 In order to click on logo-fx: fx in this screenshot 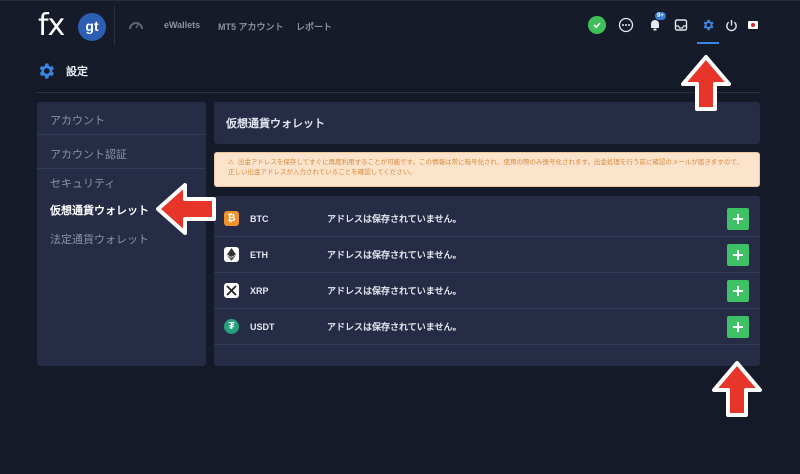, I will do `click(51, 25)`.